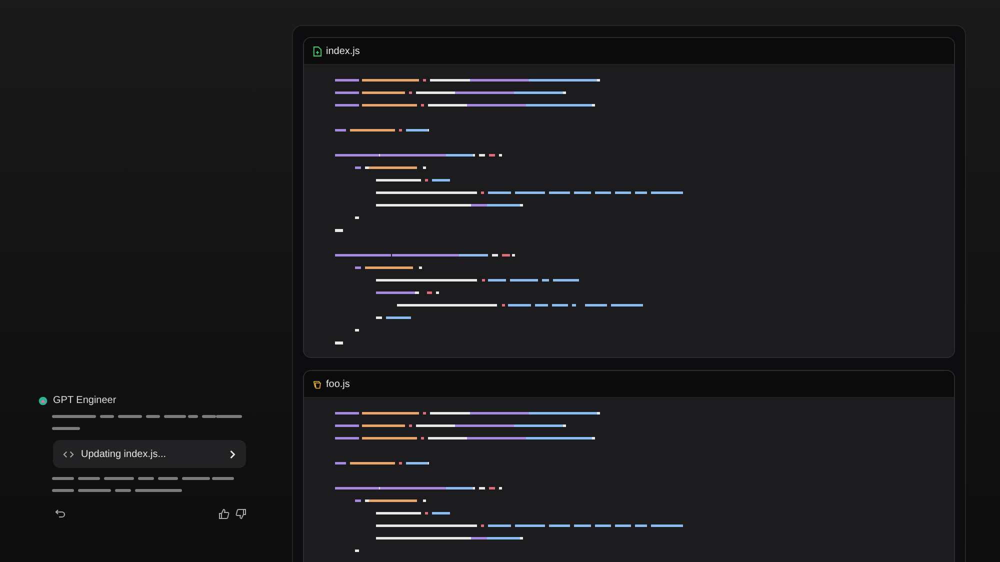 Image resolution: width=1000 pixels, height=562 pixels. I want to click on stacked-sheets-icon, so click(317, 384).